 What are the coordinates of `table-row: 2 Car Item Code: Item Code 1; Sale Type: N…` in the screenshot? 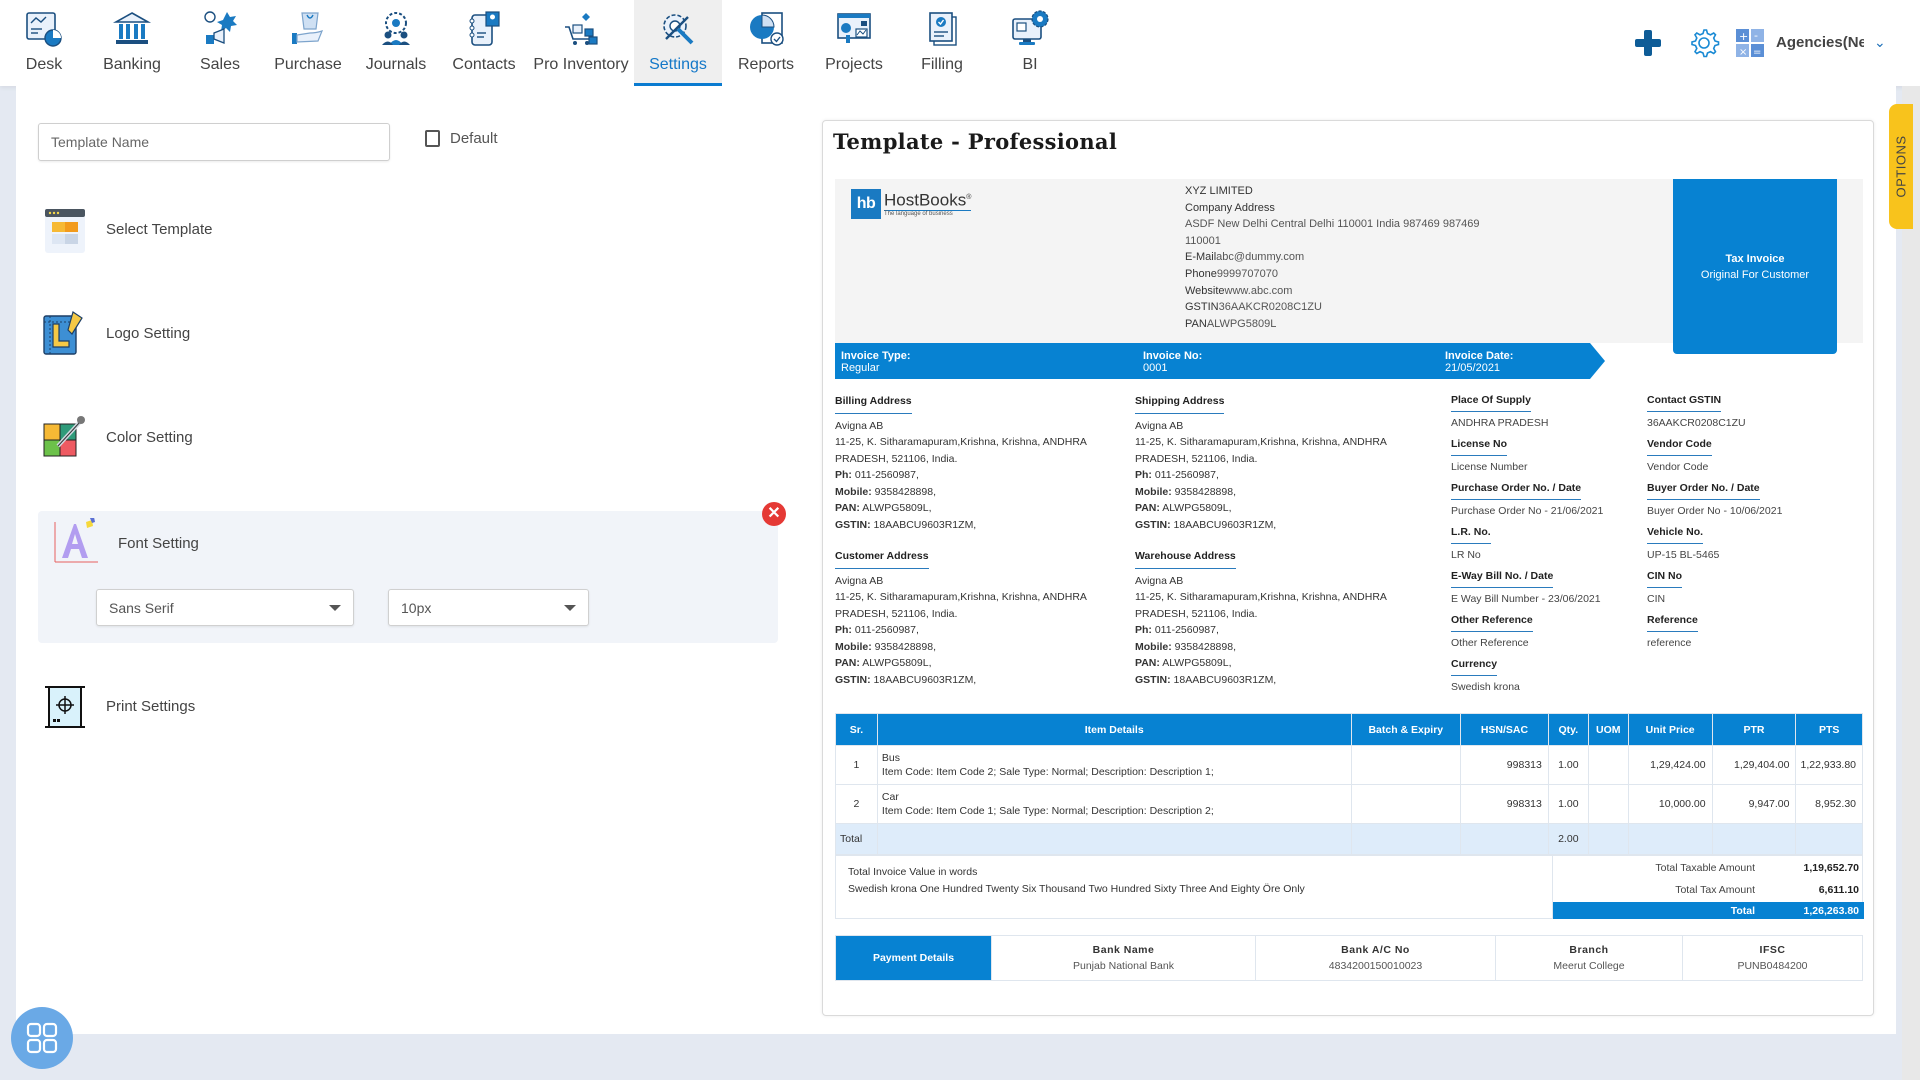 It's located at (1349, 804).